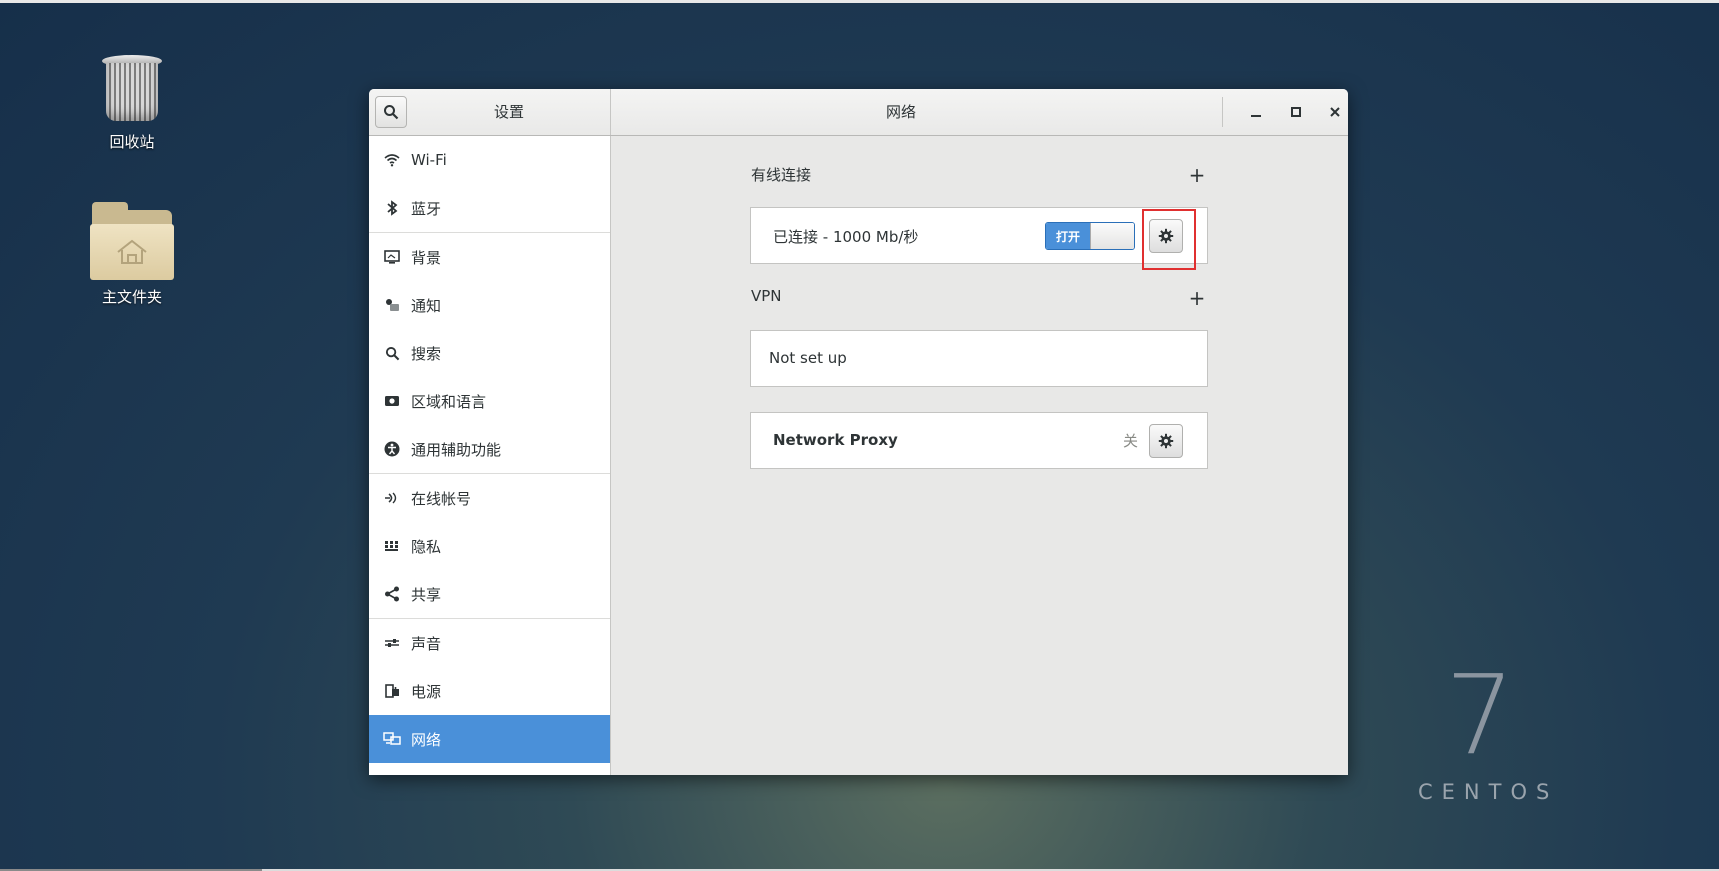  I want to click on wifi-icon, so click(392, 160).